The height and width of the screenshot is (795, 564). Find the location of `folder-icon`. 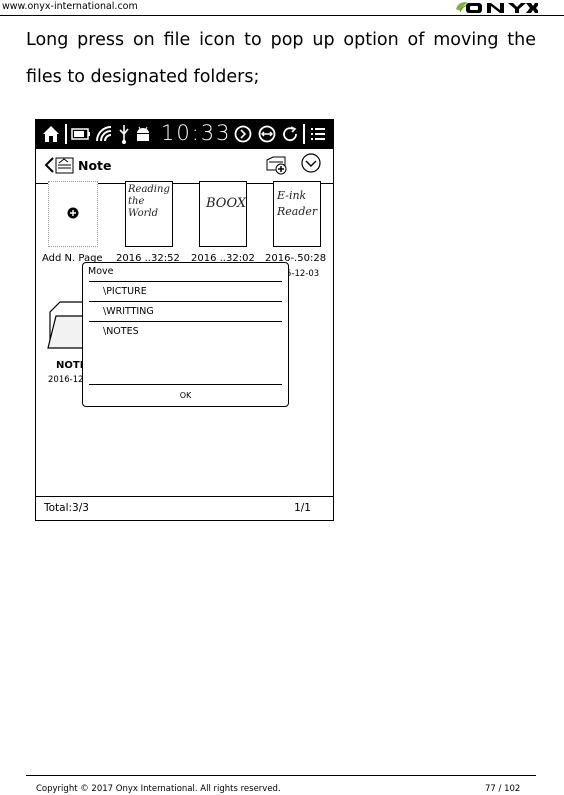

folder-icon is located at coordinates (66, 324).